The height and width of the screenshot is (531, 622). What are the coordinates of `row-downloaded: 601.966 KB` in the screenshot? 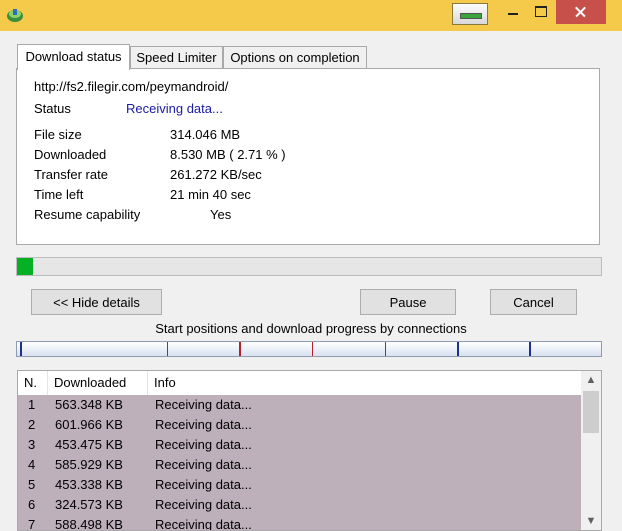 It's located at (89, 424).